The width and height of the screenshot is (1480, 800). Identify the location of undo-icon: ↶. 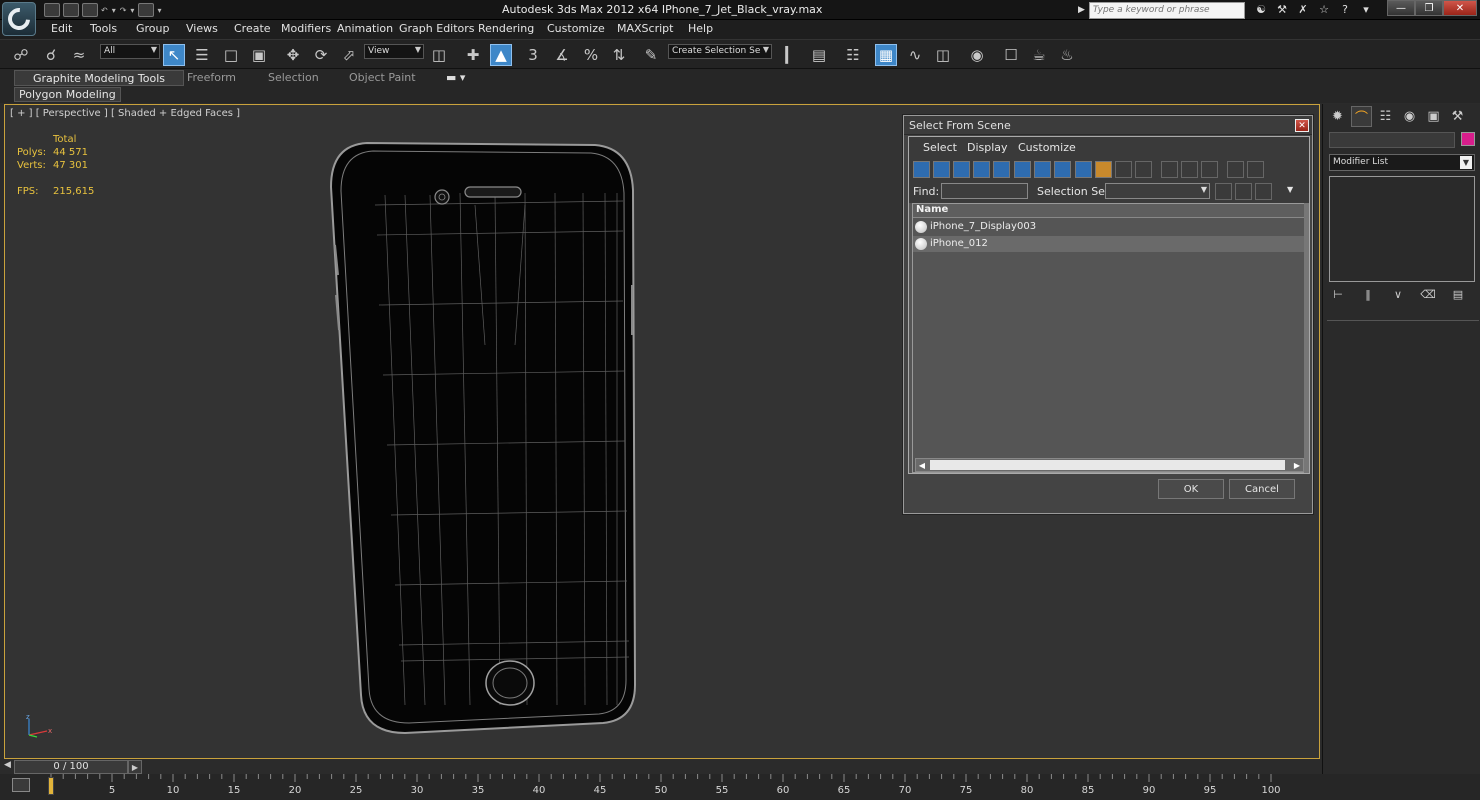
(104, 10).